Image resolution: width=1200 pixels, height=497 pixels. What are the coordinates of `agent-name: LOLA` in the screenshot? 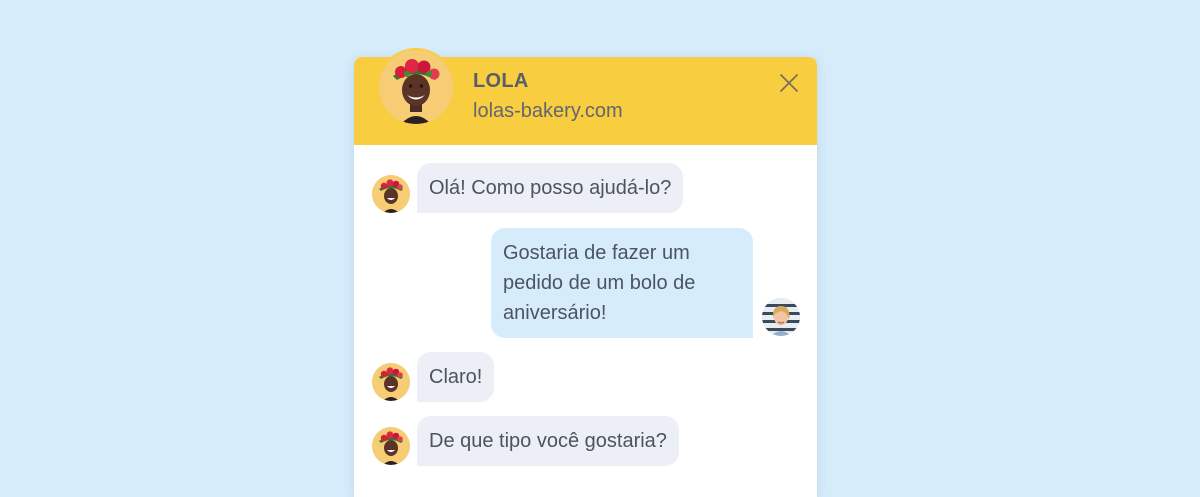 It's located at (501, 81).